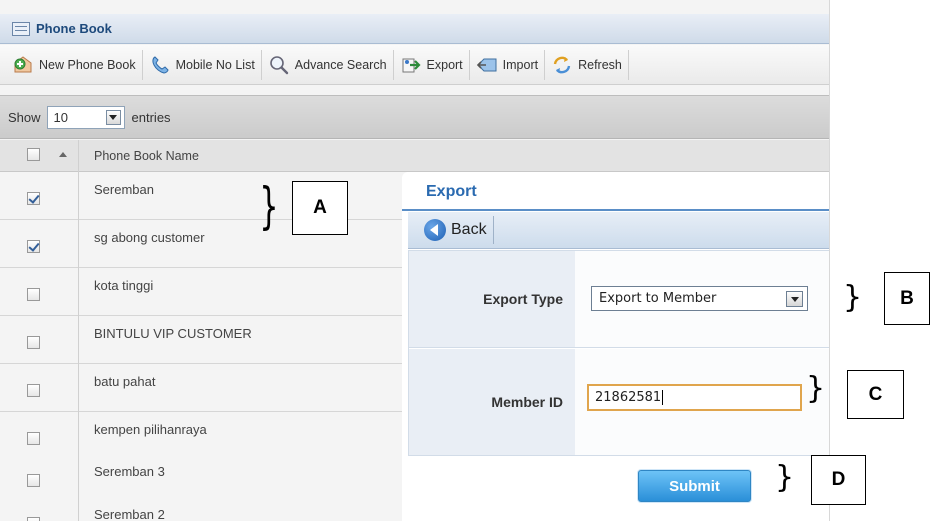 The width and height of the screenshot is (931, 521). I want to click on entries-value: 10, so click(60, 117).